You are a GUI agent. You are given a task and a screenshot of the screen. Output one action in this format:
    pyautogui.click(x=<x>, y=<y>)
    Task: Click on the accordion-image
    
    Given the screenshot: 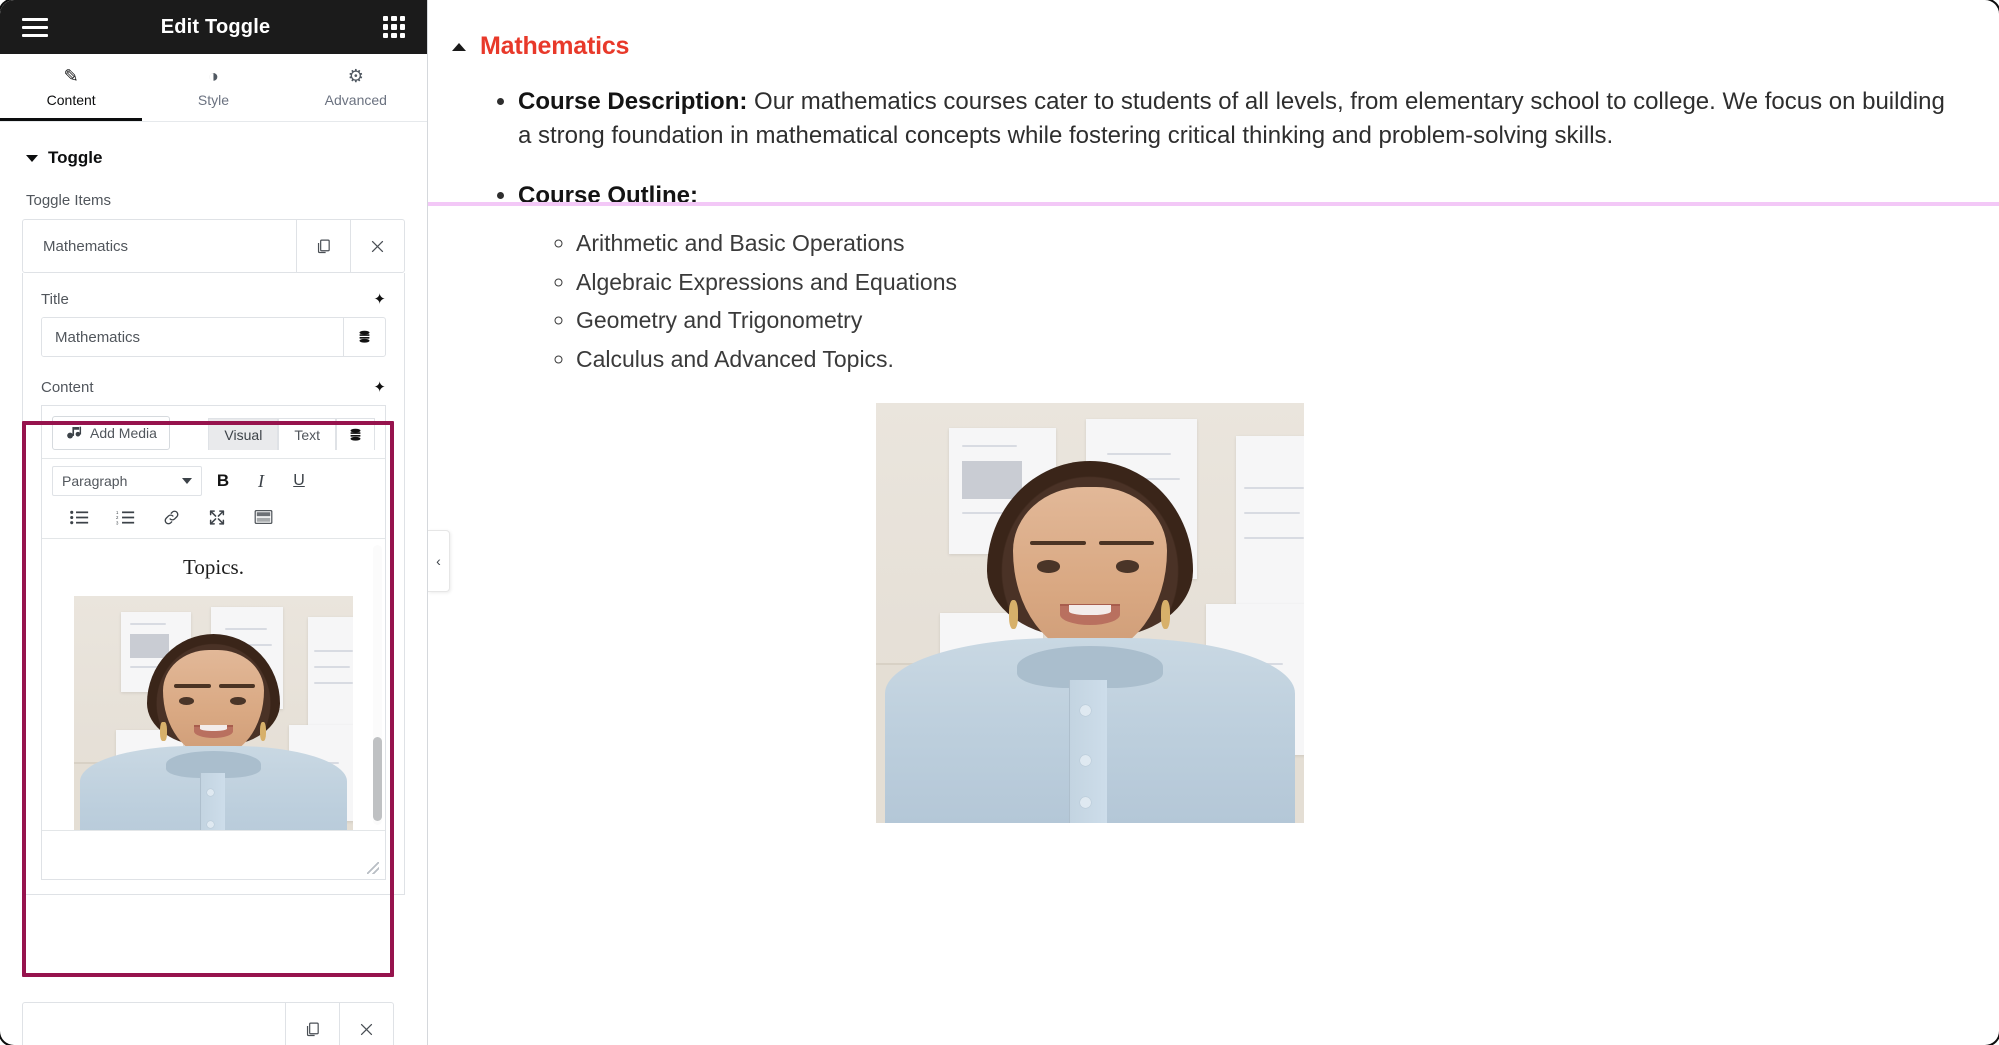 What is the action you would take?
    pyautogui.click(x=1090, y=612)
    